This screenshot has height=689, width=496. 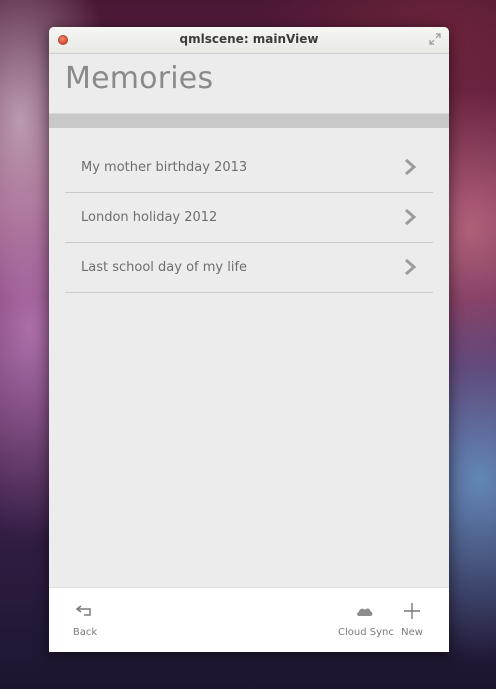 I want to click on back-button: Back, so click(x=85, y=620).